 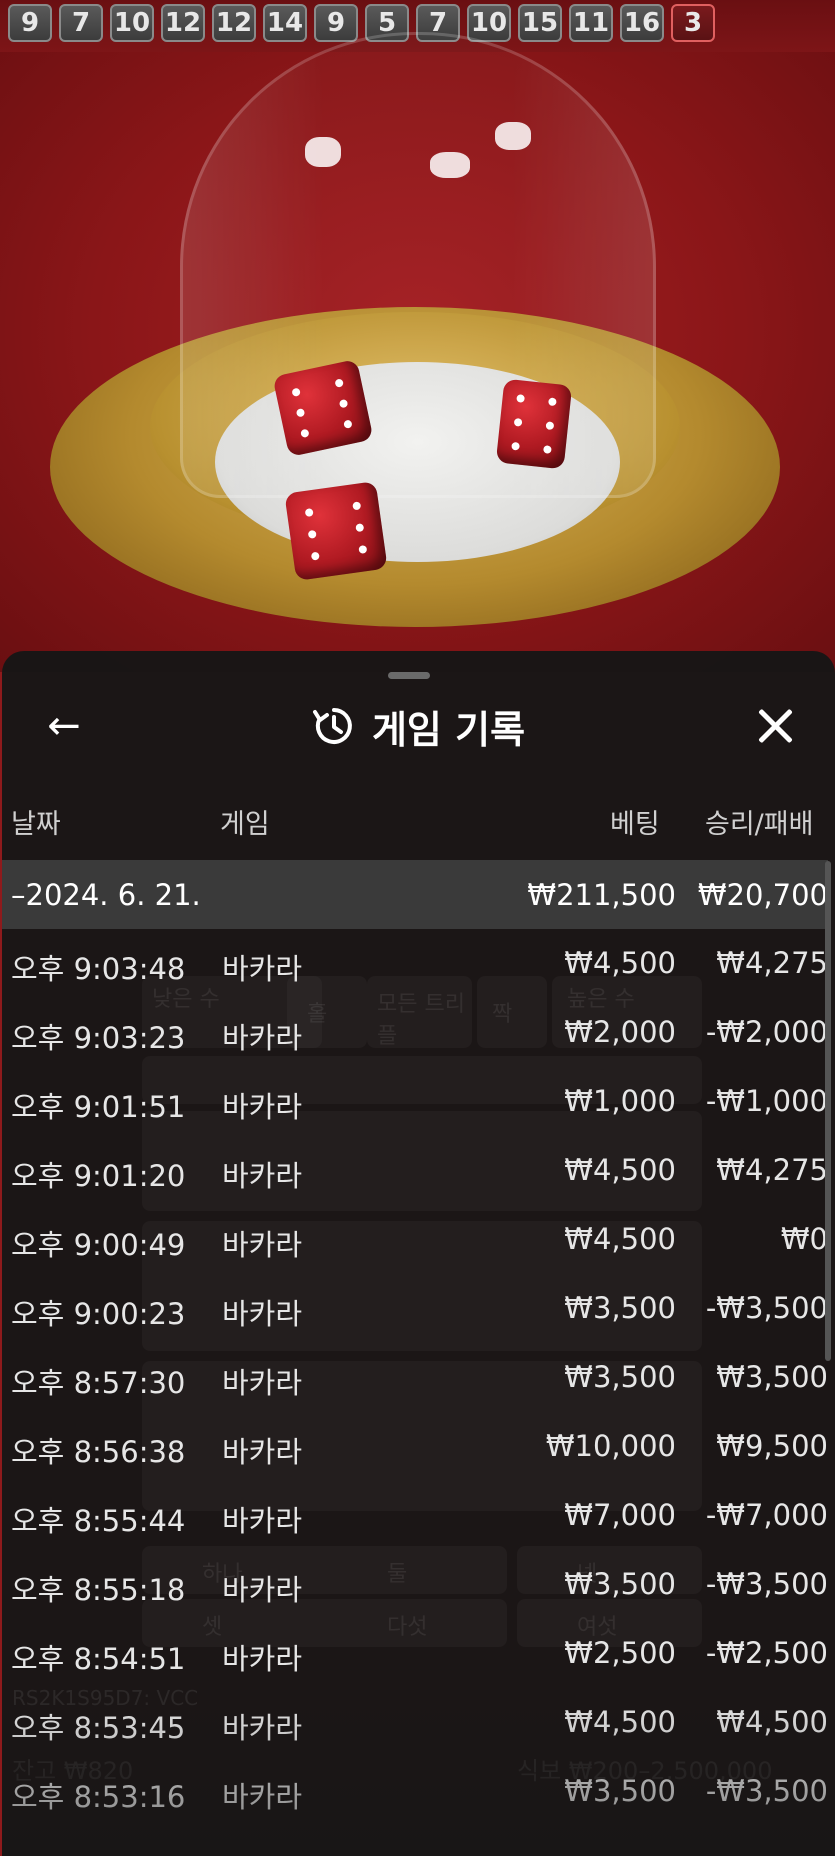 I want to click on row-time: 오후 9:03:48, so click(x=98, y=969).